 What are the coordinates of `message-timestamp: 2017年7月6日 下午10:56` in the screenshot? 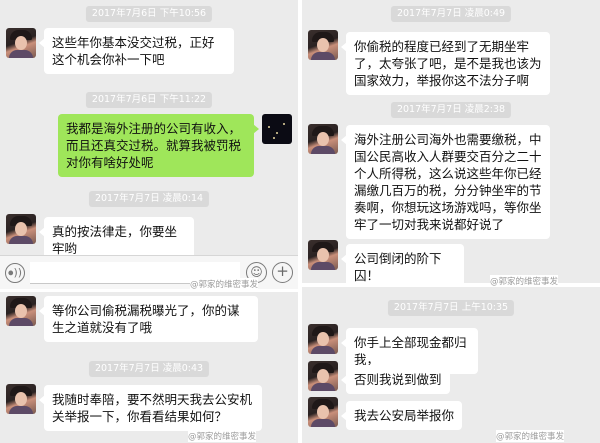 It's located at (149, 14).